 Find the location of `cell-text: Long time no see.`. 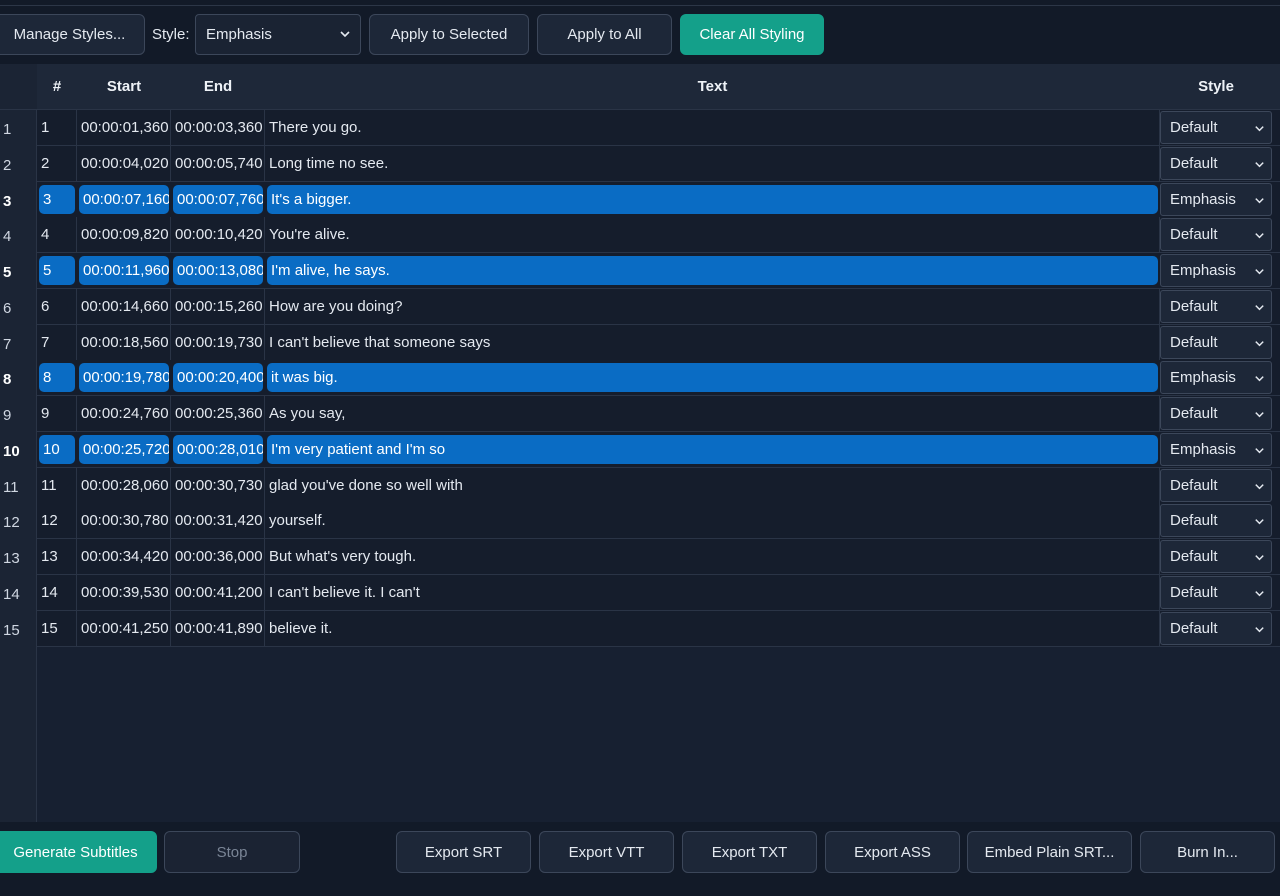

cell-text: Long time no see. is located at coordinates (712, 163).